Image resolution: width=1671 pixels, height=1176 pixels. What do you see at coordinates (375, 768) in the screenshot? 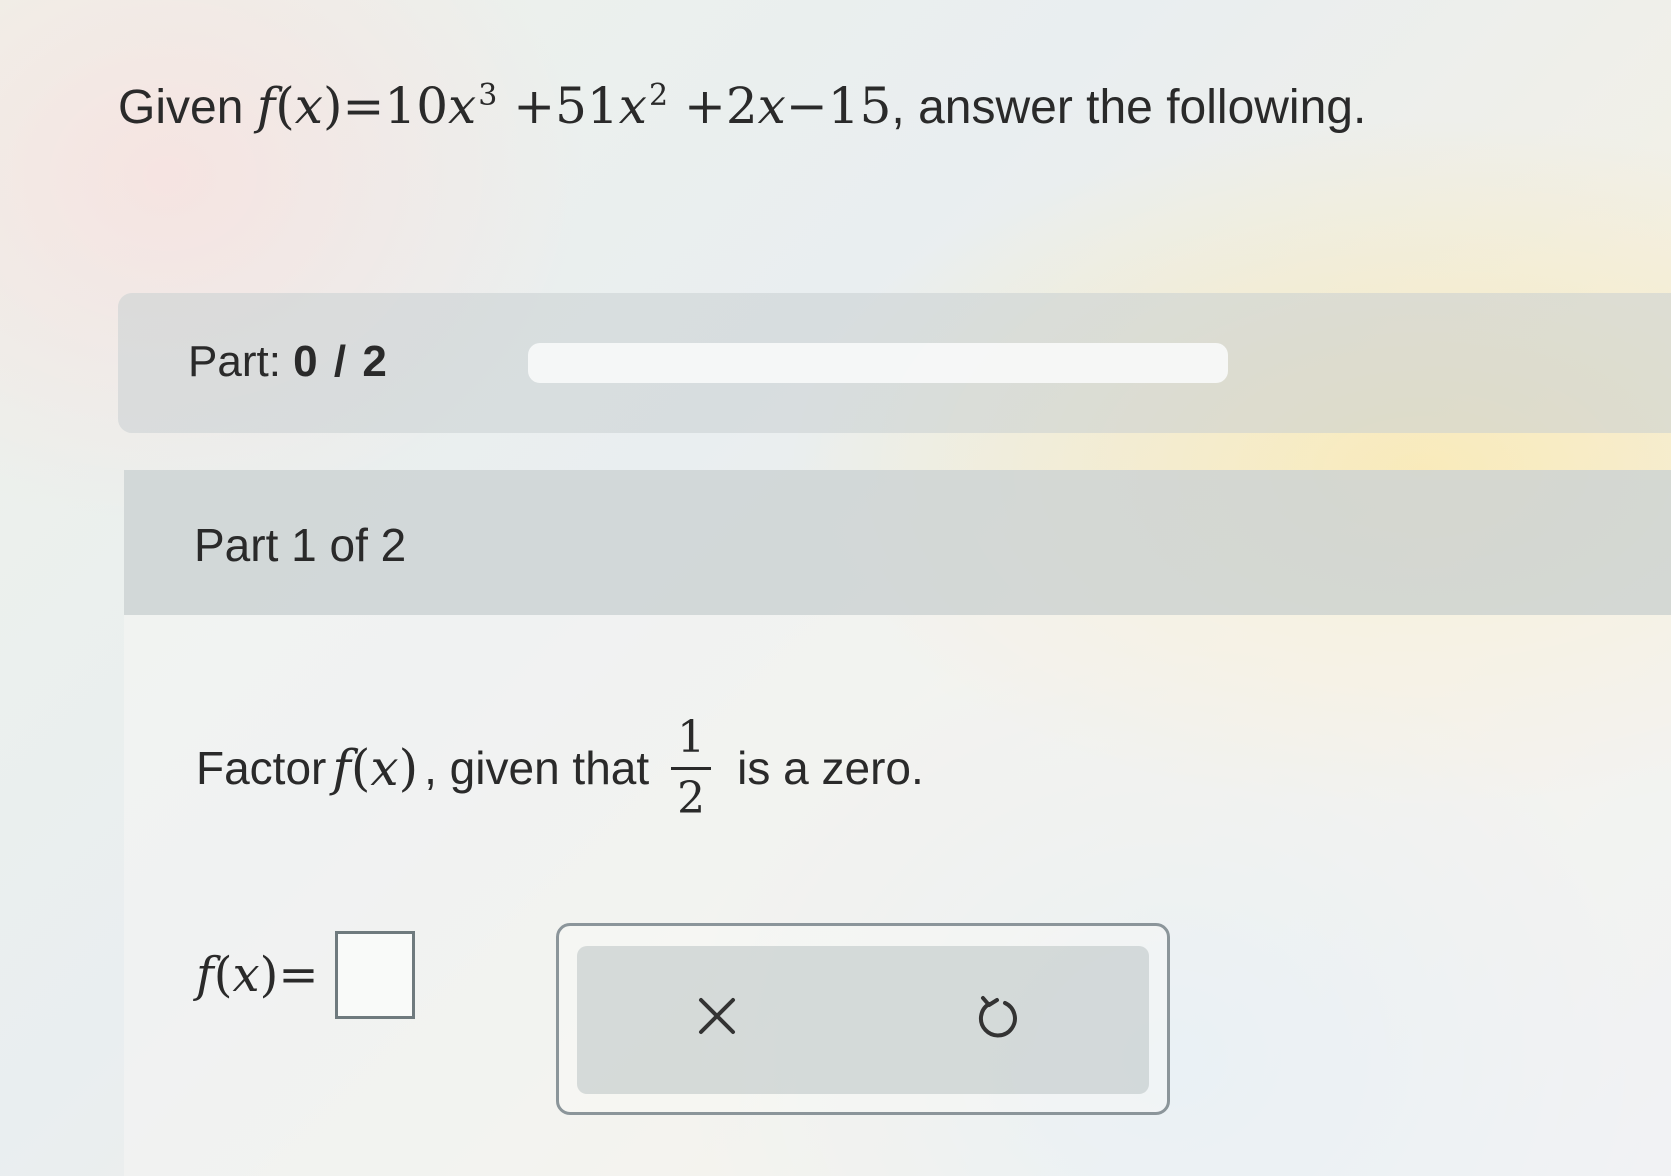
I see `prompt-function: f(x)` at bounding box center [375, 768].